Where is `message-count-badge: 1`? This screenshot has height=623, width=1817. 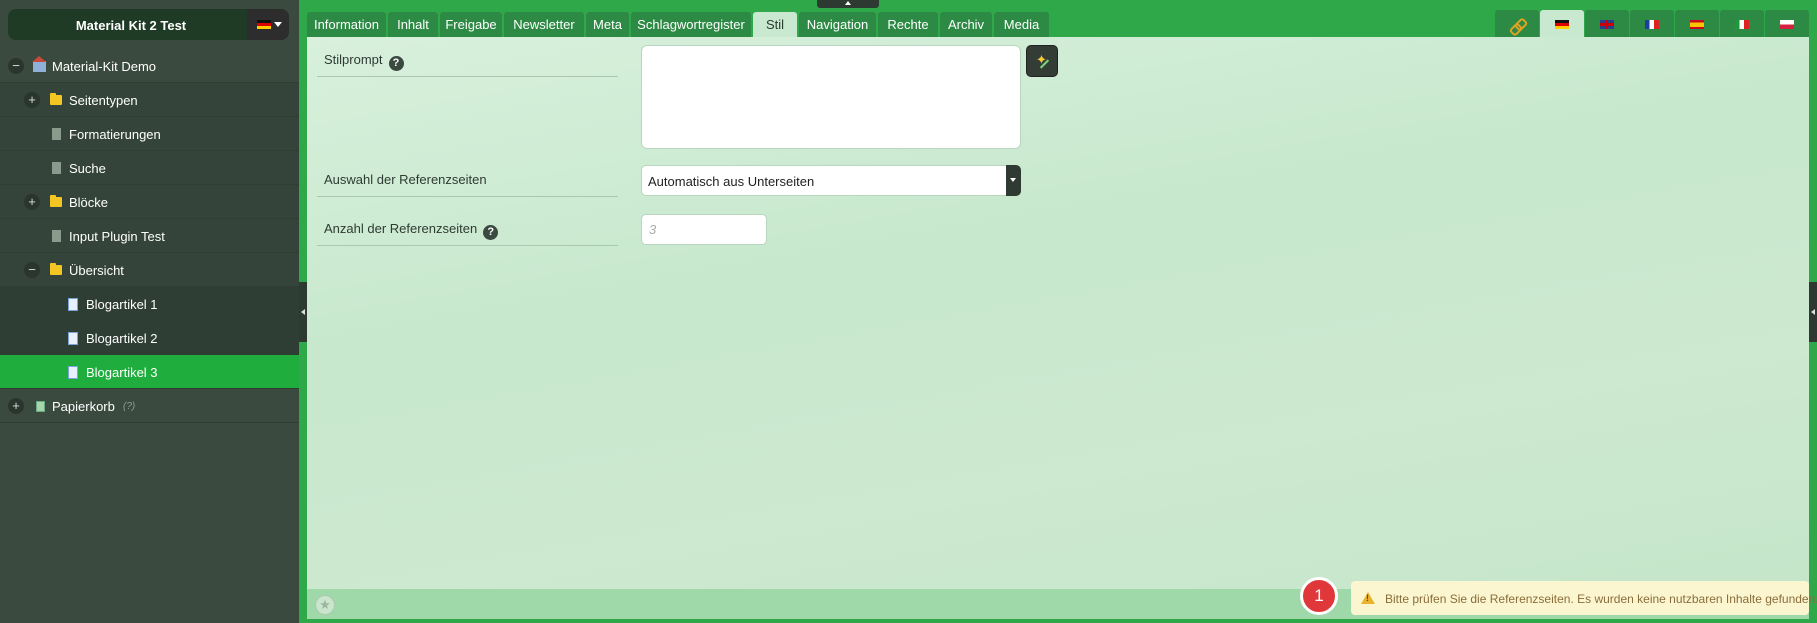
message-count-badge: 1 is located at coordinates (1319, 596).